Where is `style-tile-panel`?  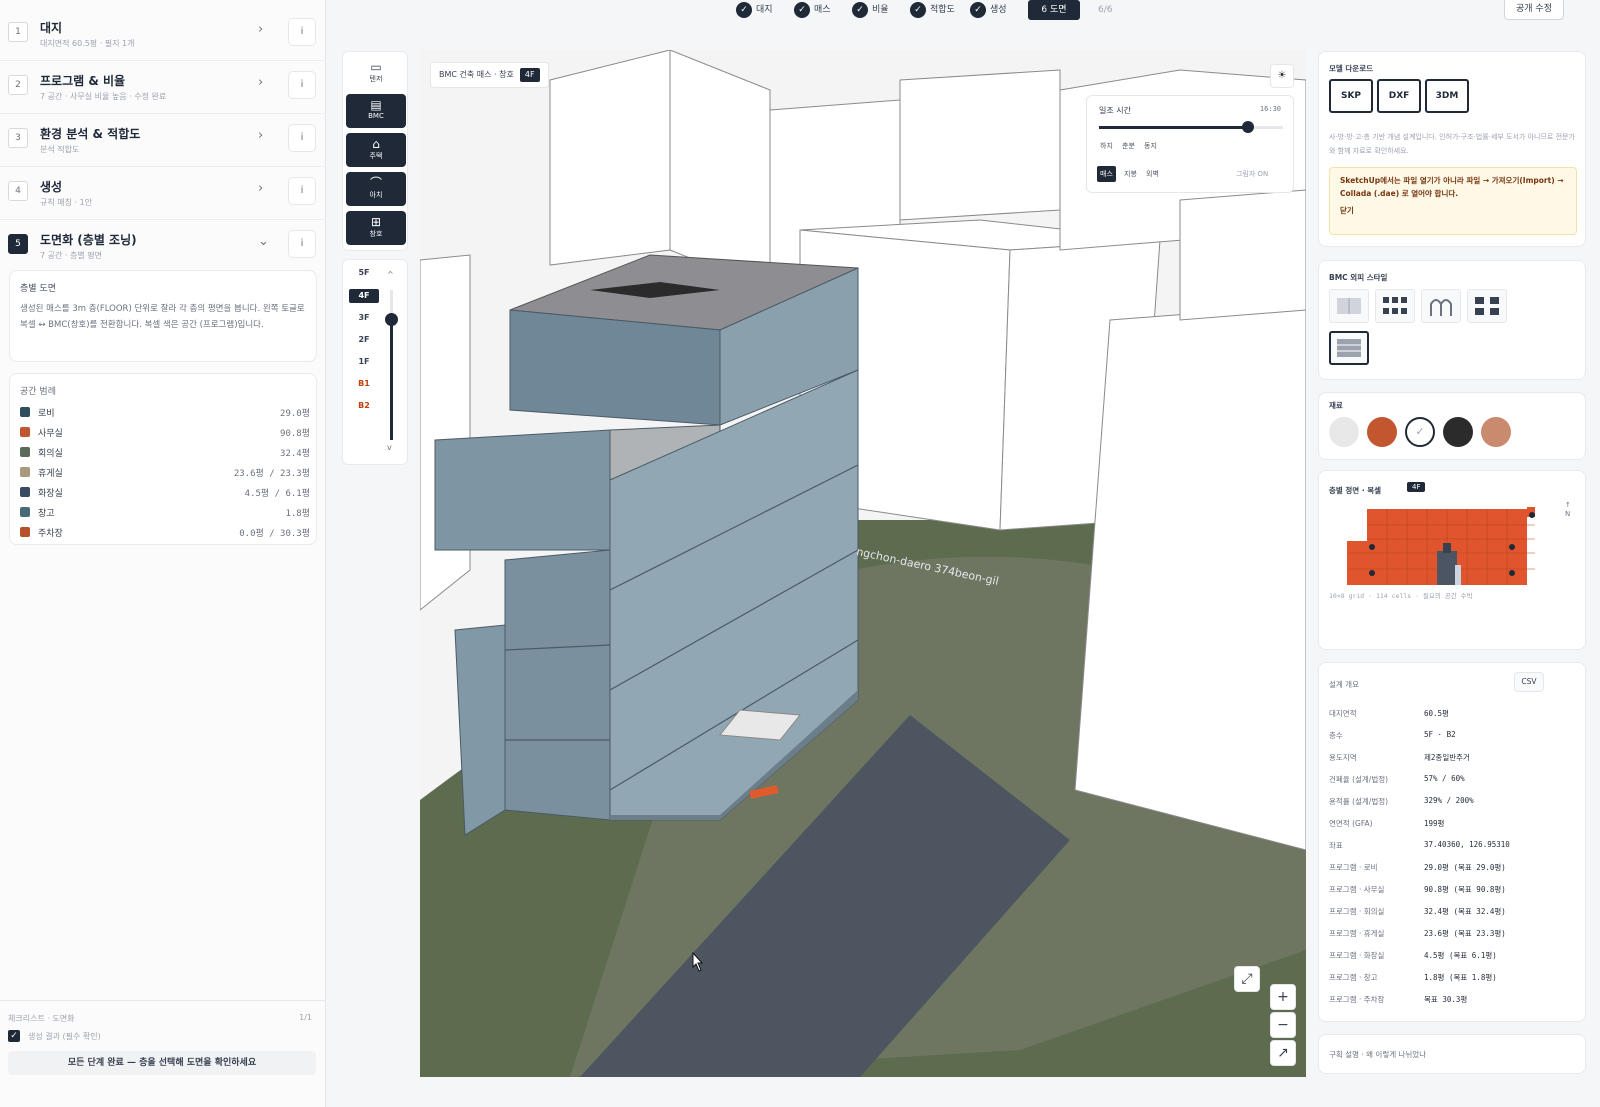 style-tile-panel is located at coordinates (1349, 306).